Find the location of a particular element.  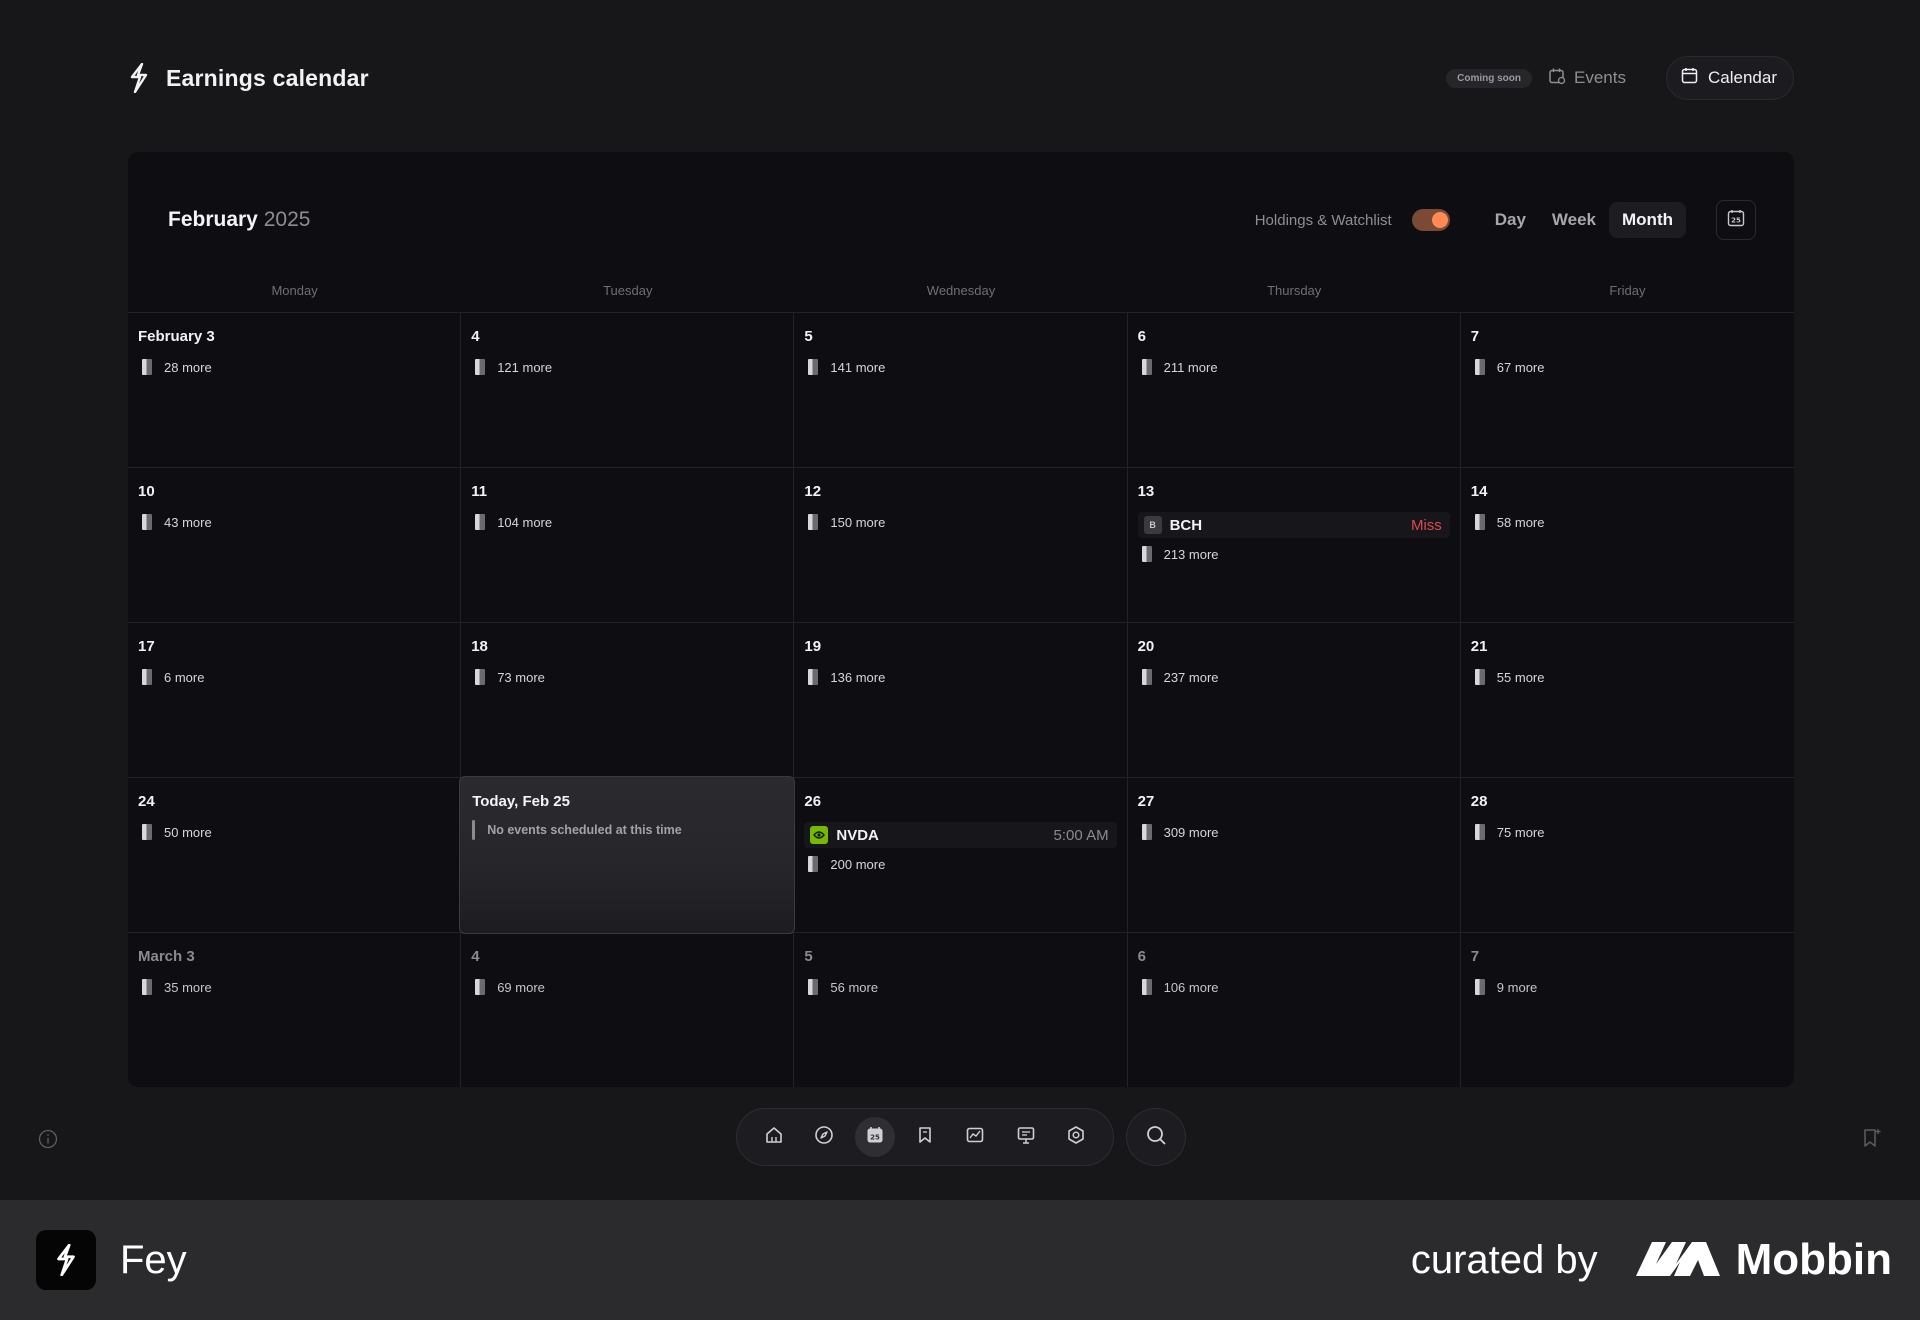

calendar-day-cell: 6 211 more is located at coordinates (1294, 390).